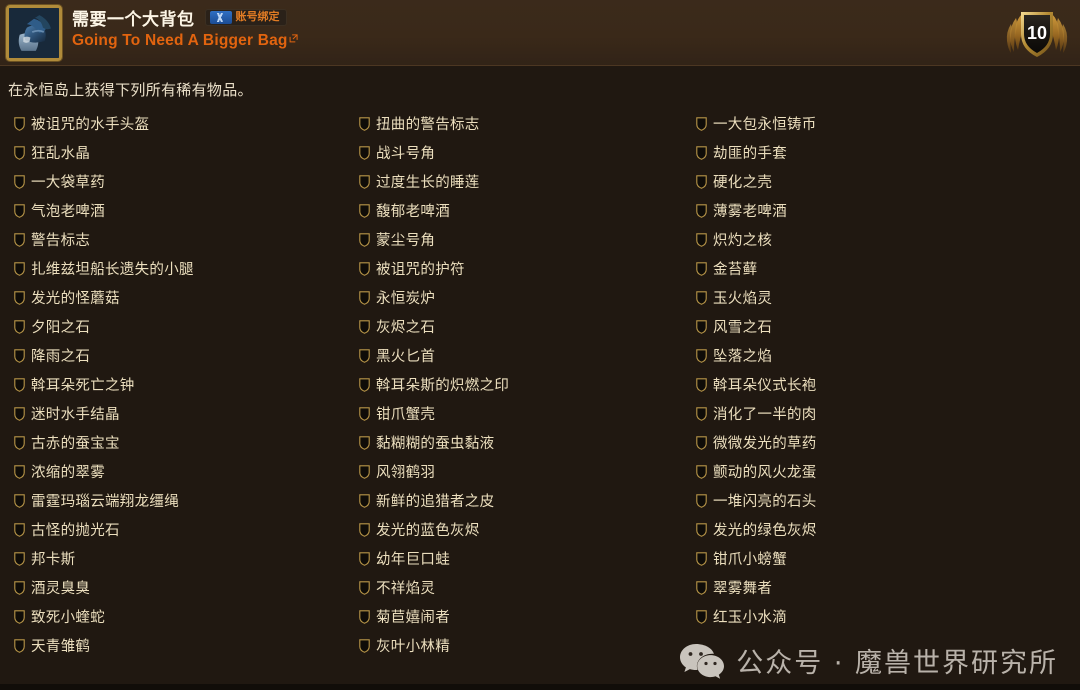 The image size is (1080, 690). I want to click on criteria-item: 浓缩的翠雾, so click(179, 471).